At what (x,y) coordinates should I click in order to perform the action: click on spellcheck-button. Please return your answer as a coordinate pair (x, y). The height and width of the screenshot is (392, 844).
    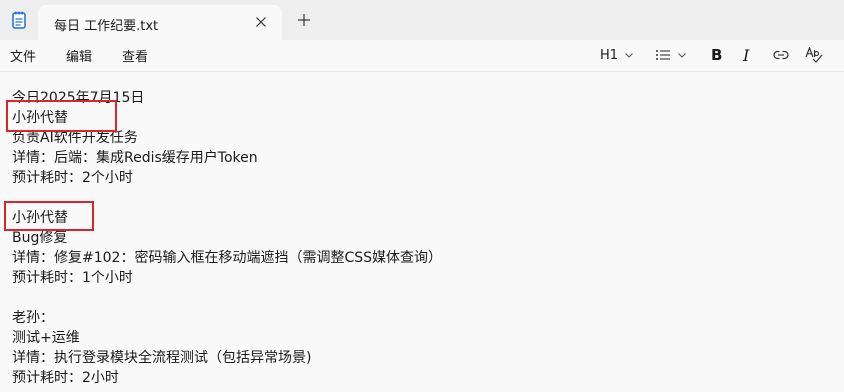
    Looking at the image, I should click on (814, 55).